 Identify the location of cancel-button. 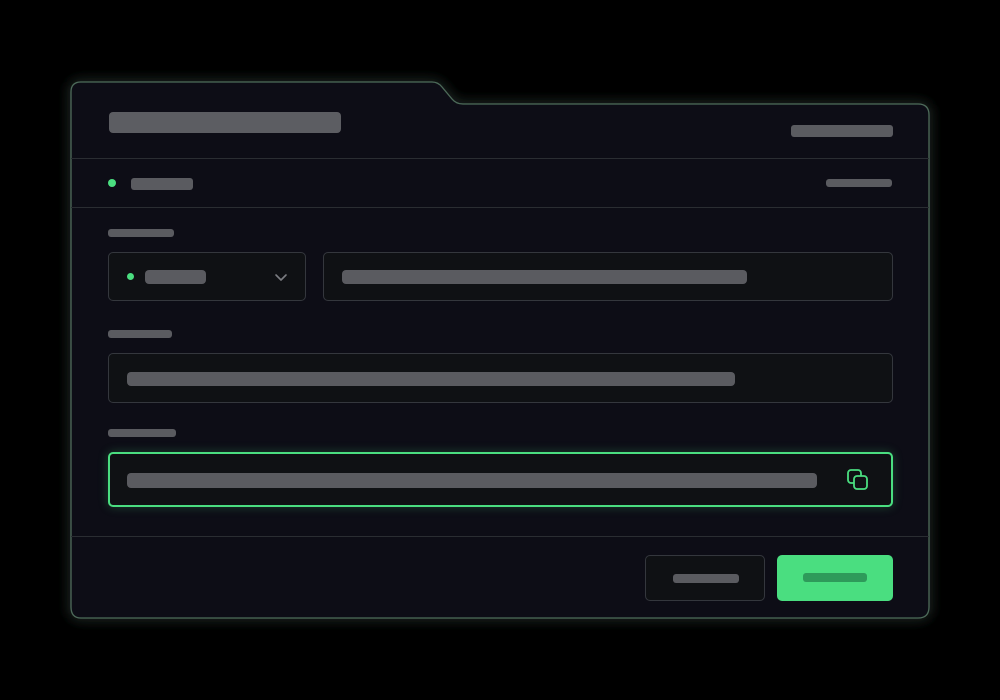
(705, 578).